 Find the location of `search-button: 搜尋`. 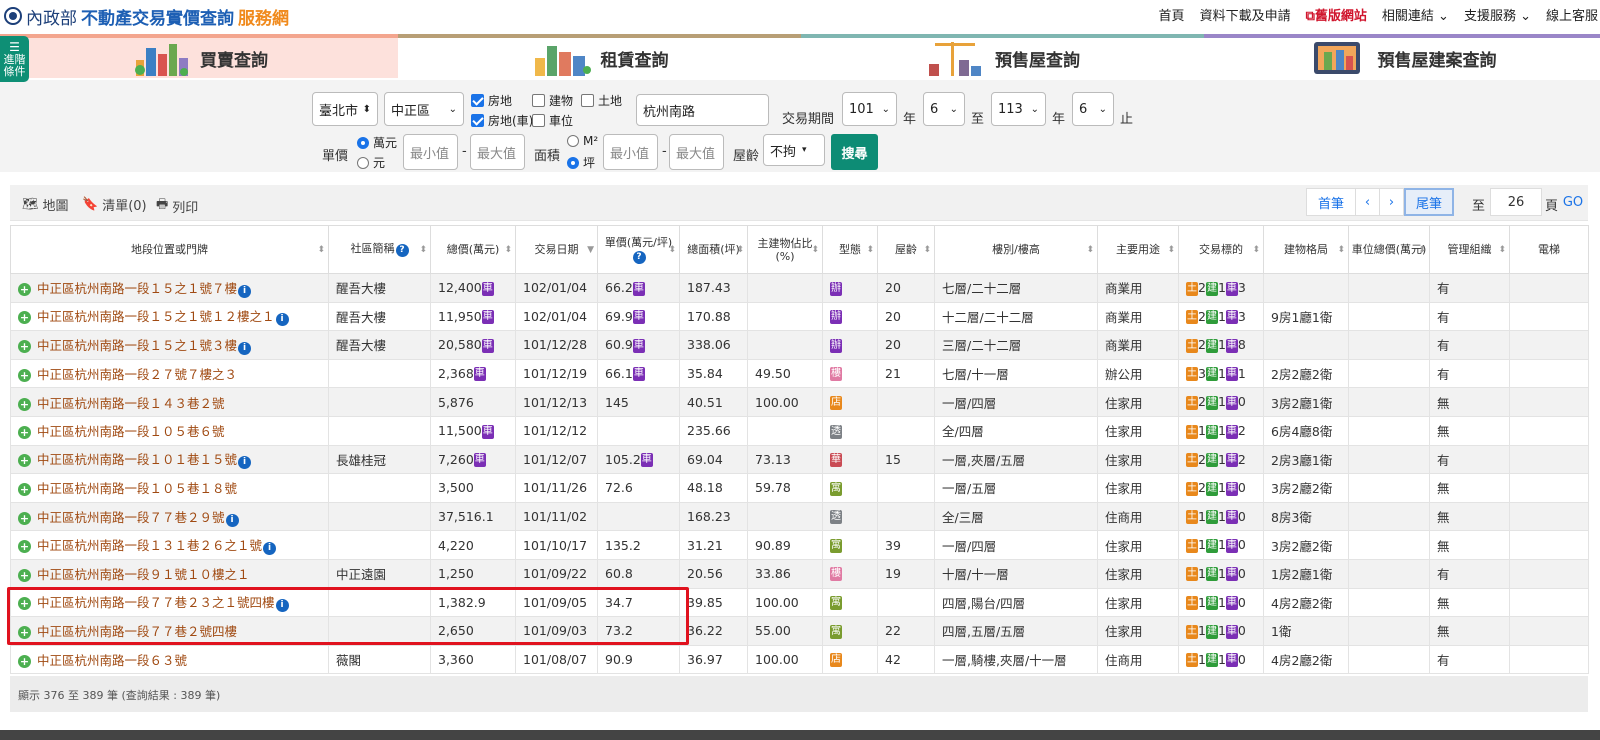

search-button: 搜尋 is located at coordinates (854, 152).